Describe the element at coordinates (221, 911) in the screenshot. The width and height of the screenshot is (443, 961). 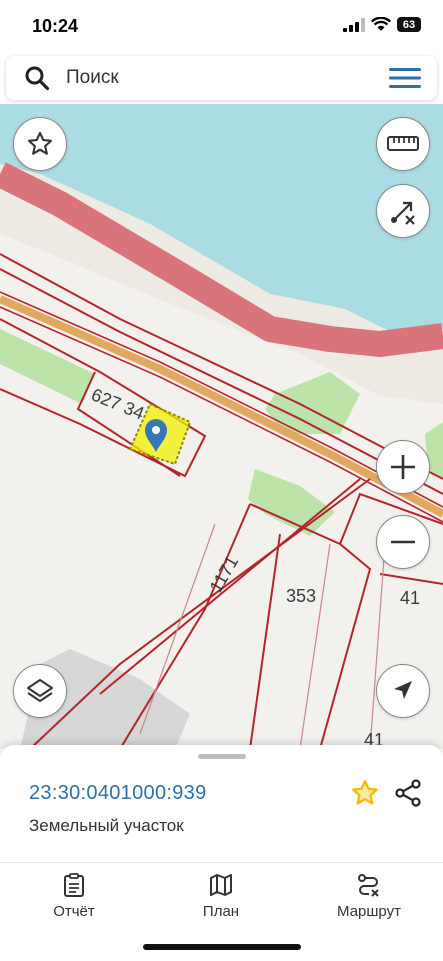
I see `tab-plan-label: План` at that location.